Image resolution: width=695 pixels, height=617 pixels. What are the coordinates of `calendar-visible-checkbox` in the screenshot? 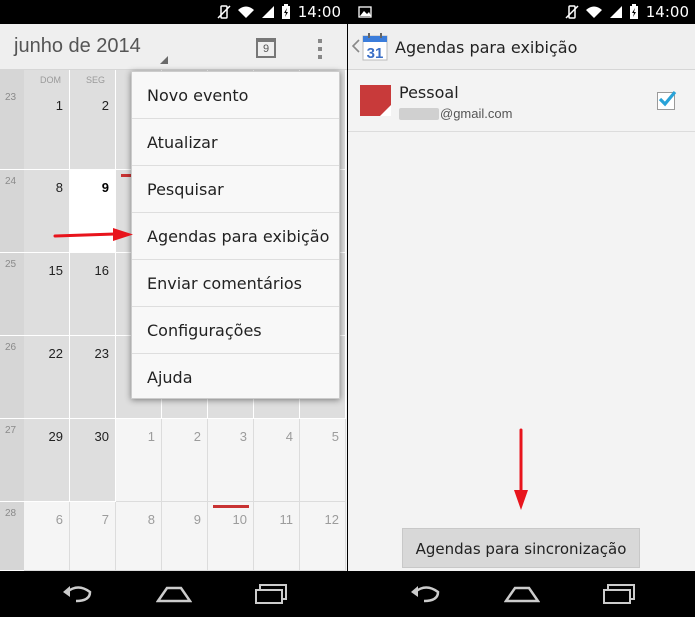 It's located at (667, 100).